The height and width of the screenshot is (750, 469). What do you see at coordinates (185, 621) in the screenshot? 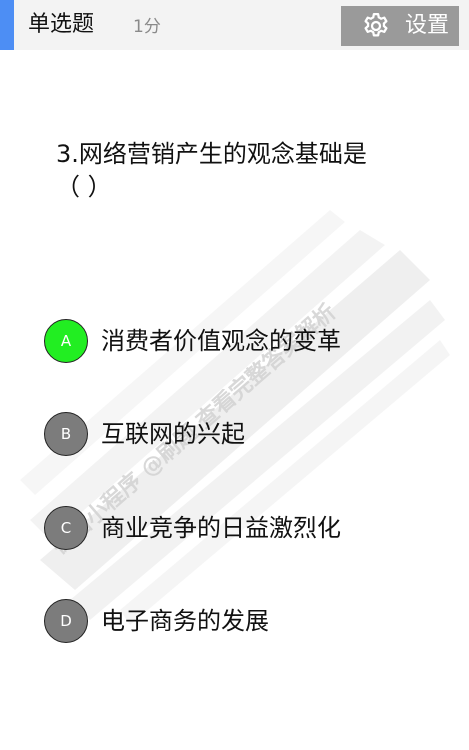
I see `option-d-text: 电子商务的发展` at bounding box center [185, 621].